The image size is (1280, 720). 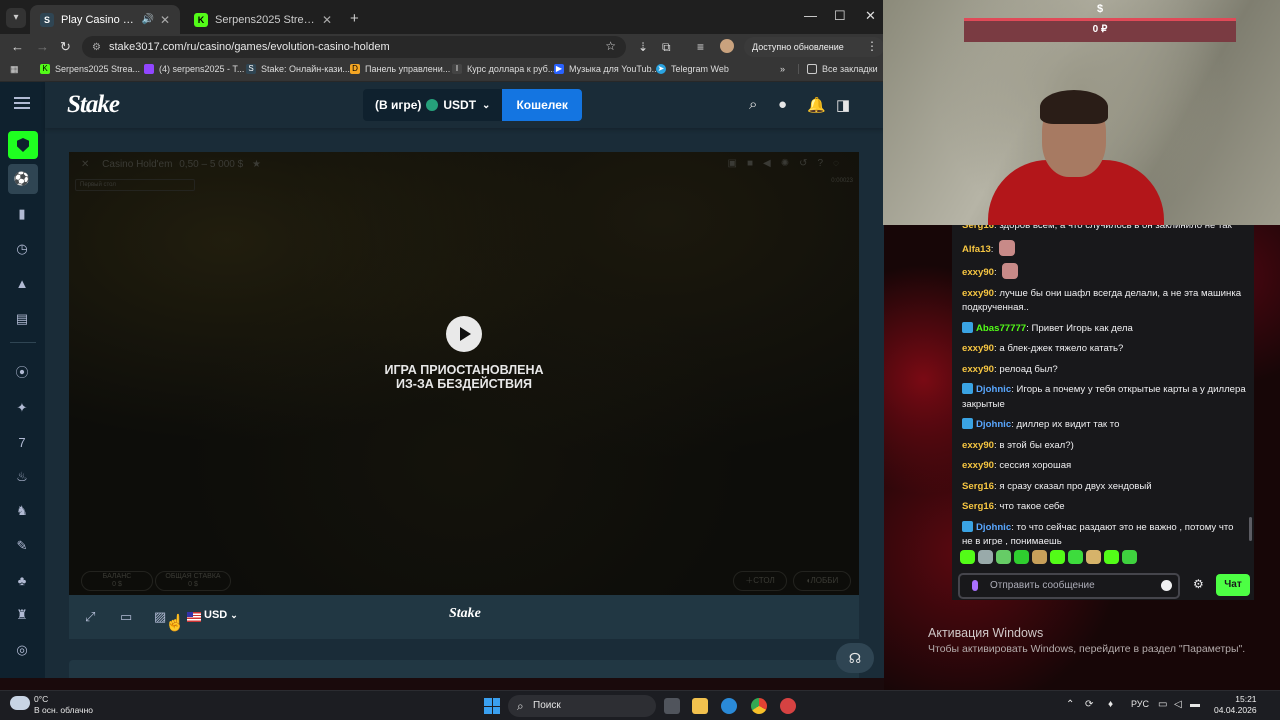 I want to click on challenges-icon: ▲, so click(x=22, y=284).